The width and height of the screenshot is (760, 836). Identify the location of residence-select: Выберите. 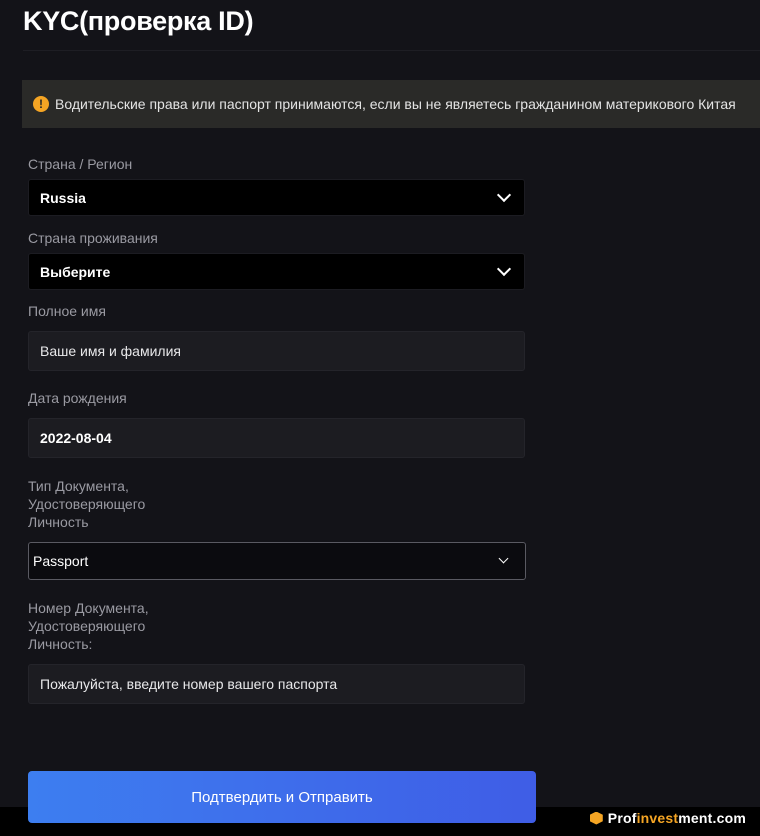
(276, 271).